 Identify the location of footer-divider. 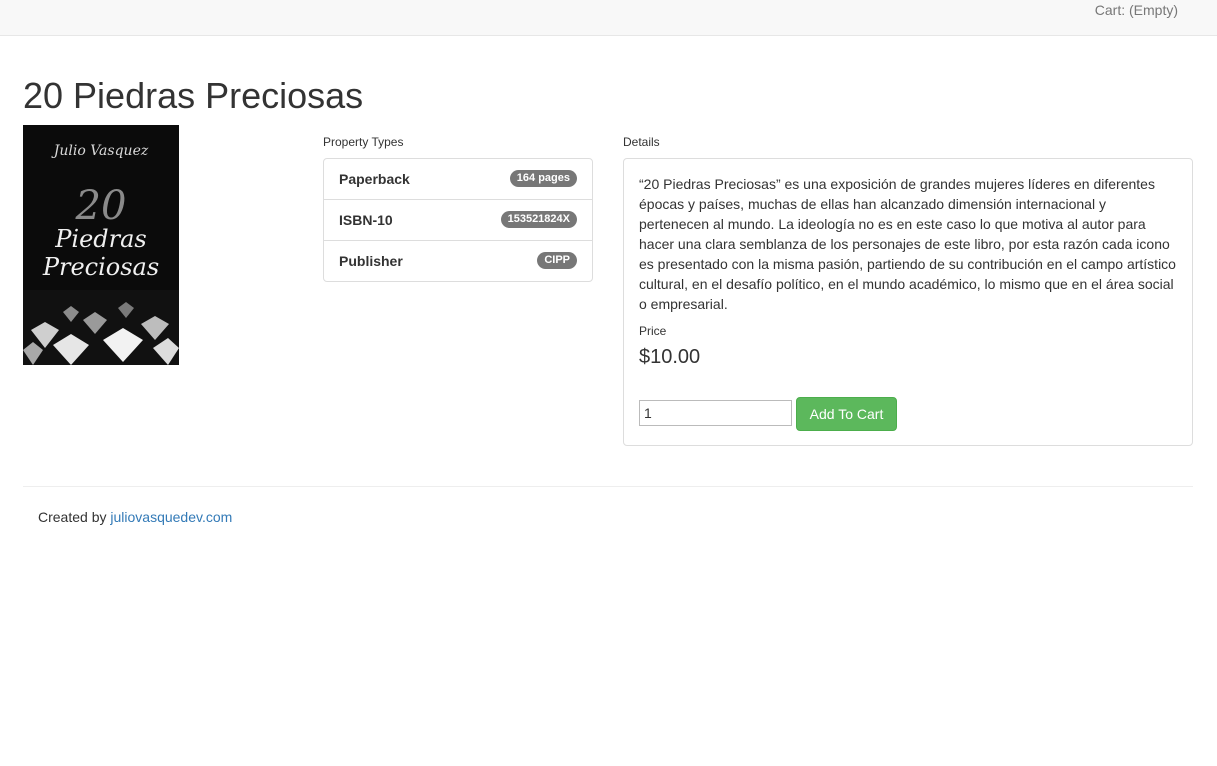
(608, 486).